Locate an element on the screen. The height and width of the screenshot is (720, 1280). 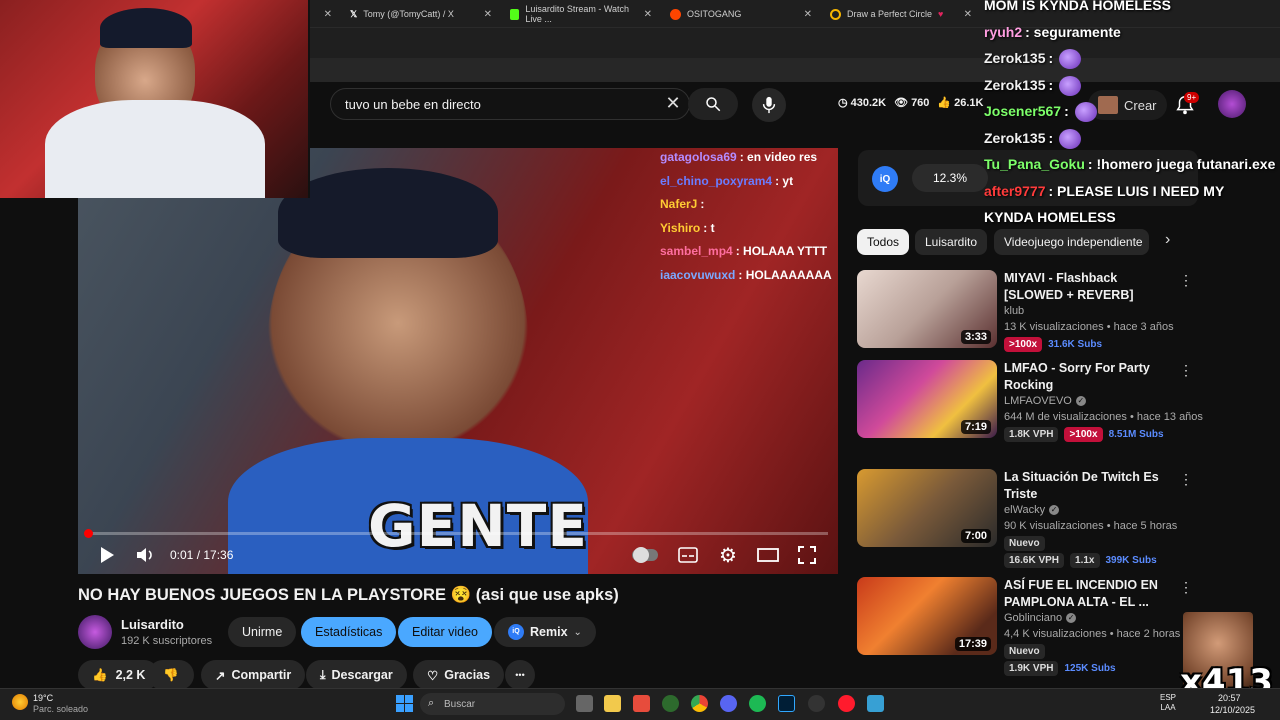
thanks-button: ♡ Gracias is located at coordinates (459, 675).